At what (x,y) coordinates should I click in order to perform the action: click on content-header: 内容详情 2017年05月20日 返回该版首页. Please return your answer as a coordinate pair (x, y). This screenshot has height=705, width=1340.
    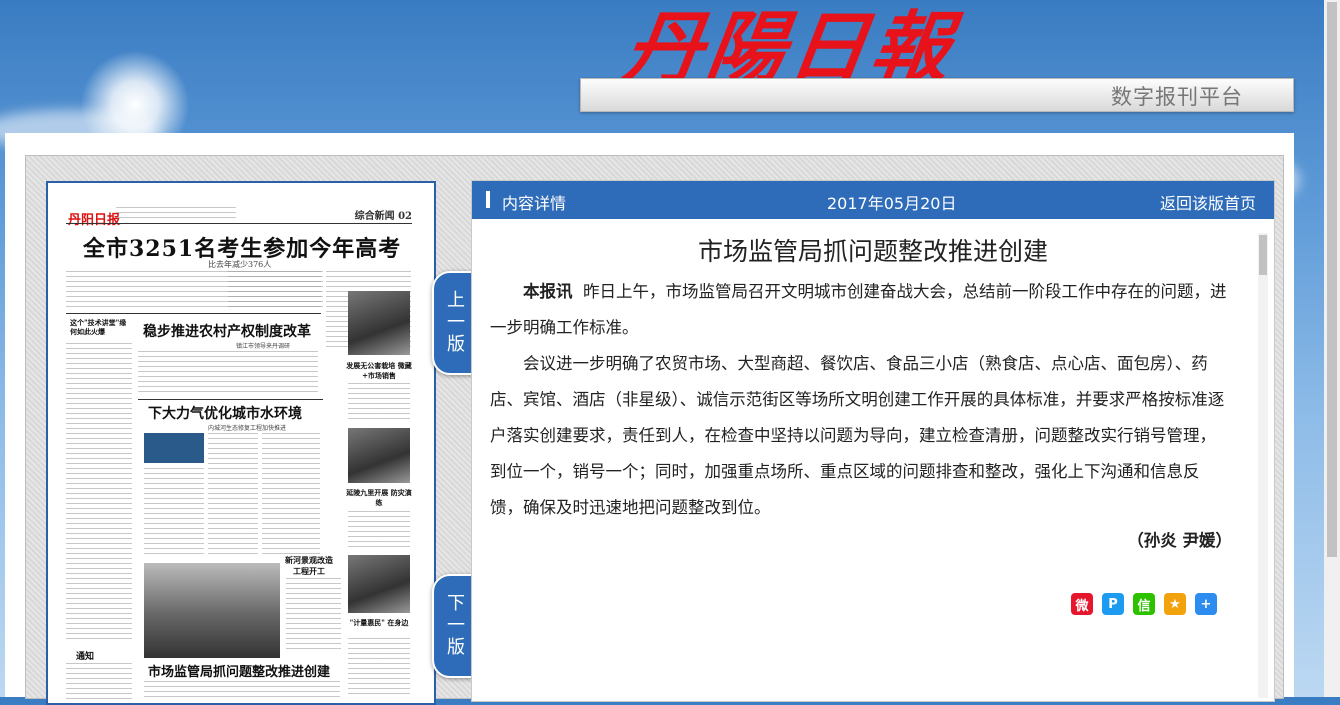
    Looking at the image, I should click on (873, 200).